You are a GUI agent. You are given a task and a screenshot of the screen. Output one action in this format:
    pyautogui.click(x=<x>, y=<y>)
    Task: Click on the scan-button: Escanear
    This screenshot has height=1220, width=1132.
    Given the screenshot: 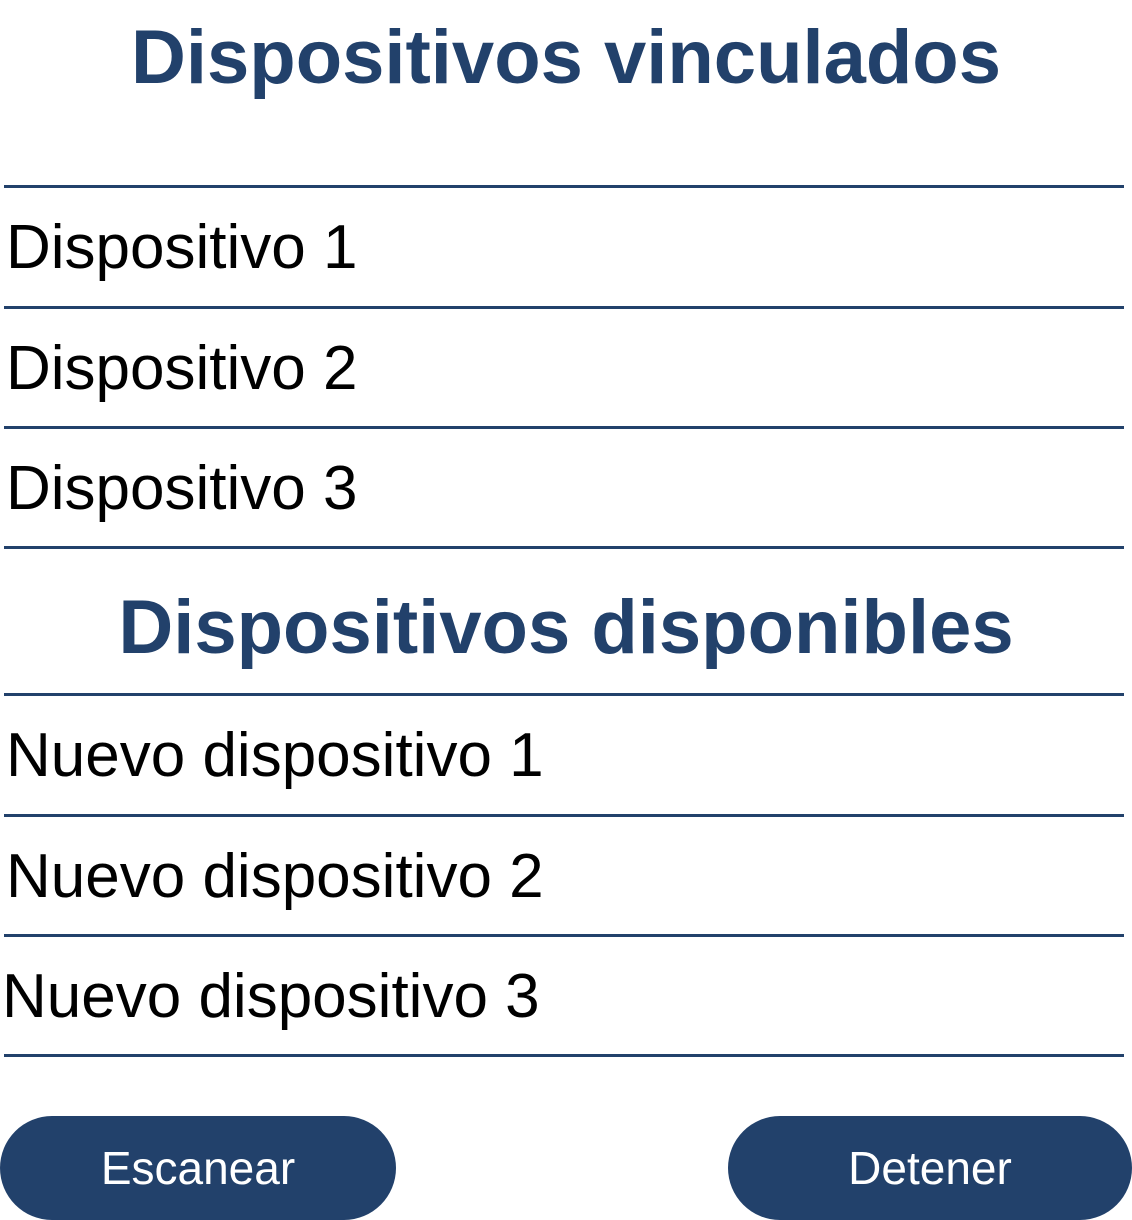 What is the action you would take?
    pyautogui.click(x=198, y=1168)
    